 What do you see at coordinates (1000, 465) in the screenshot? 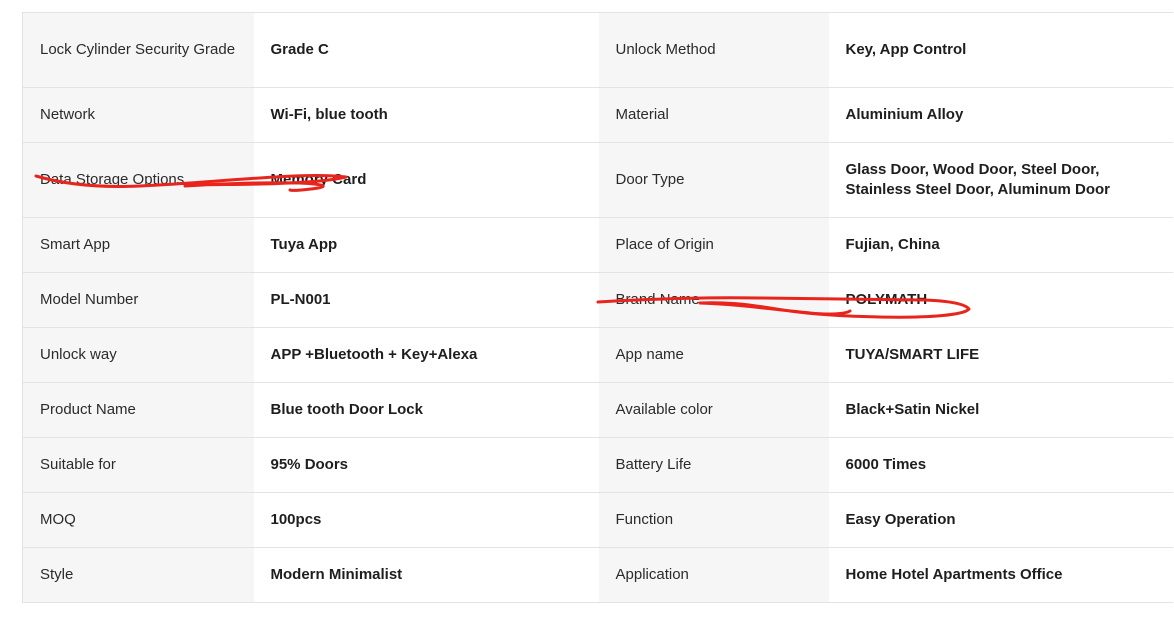
I see `spec-value: 6000 Times` at bounding box center [1000, 465].